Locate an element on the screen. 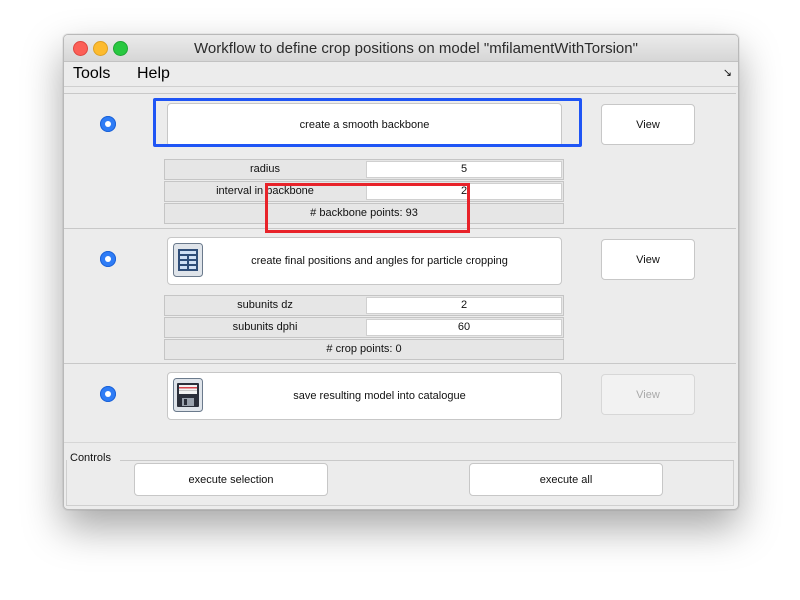 The height and width of the screenshot is (600, 800). crop-info-row: # crop points: 0 is located at coordinates (364, 349).